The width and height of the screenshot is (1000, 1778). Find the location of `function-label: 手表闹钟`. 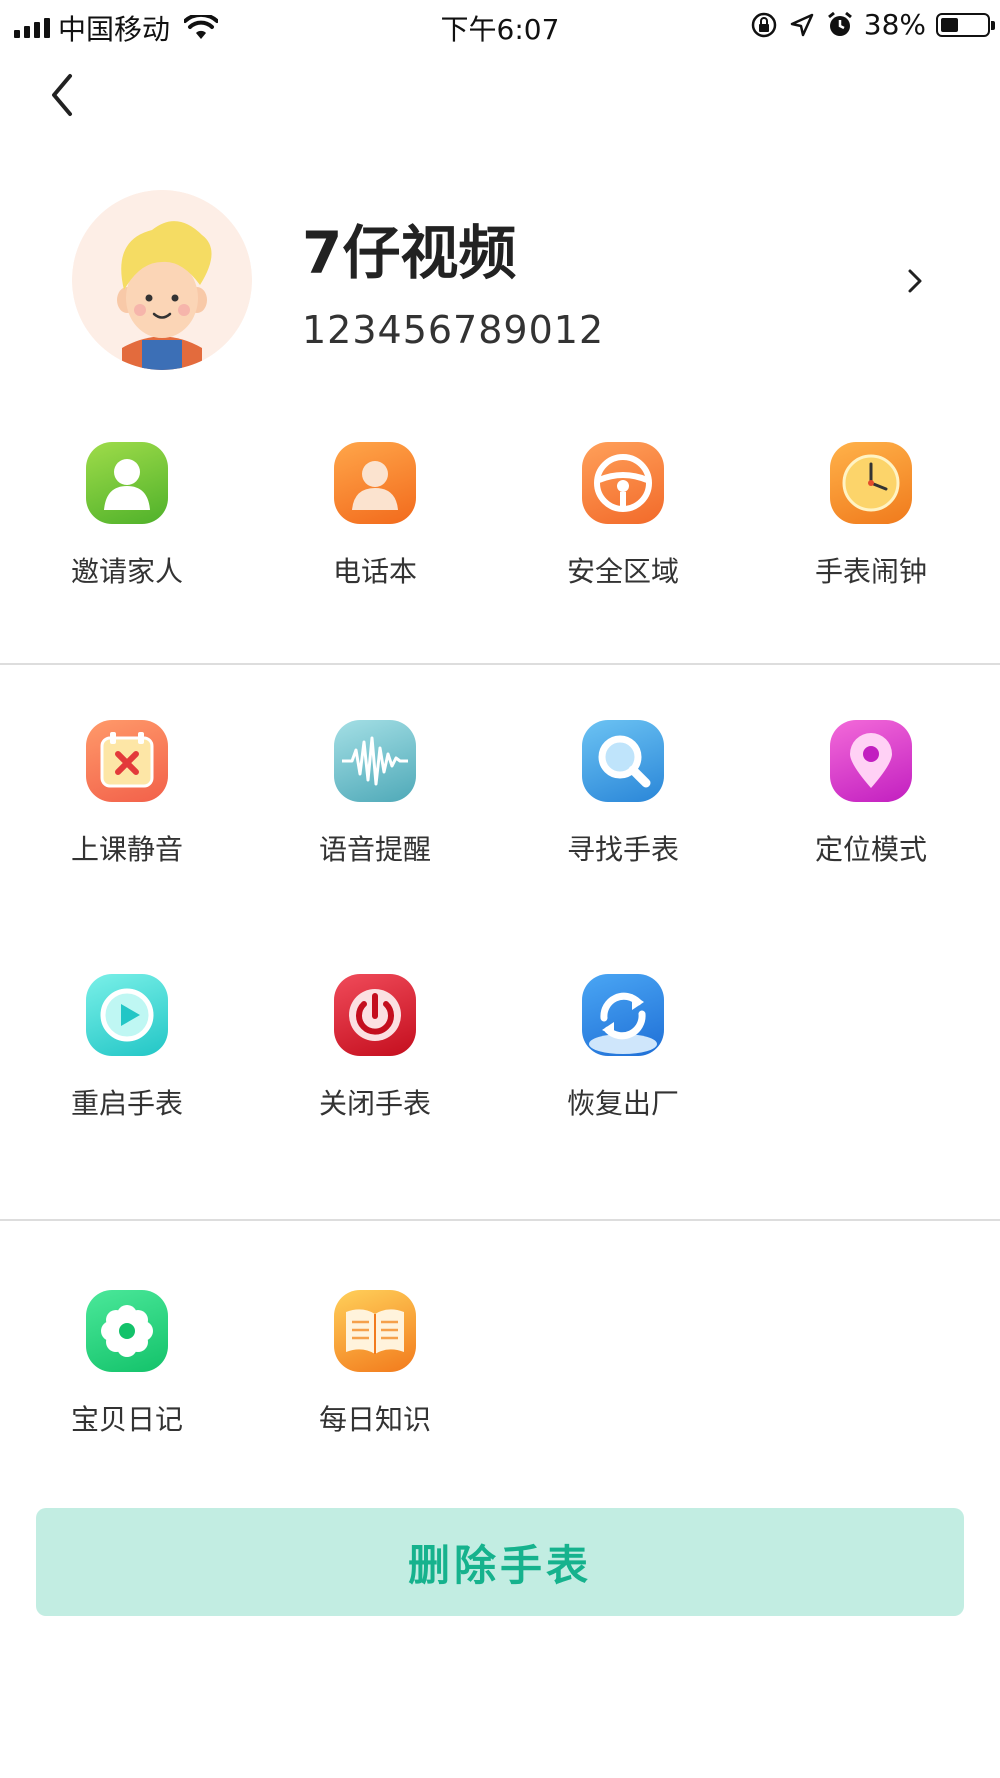

function-label: 手表闹钟 is located at coordinates (870, 571).